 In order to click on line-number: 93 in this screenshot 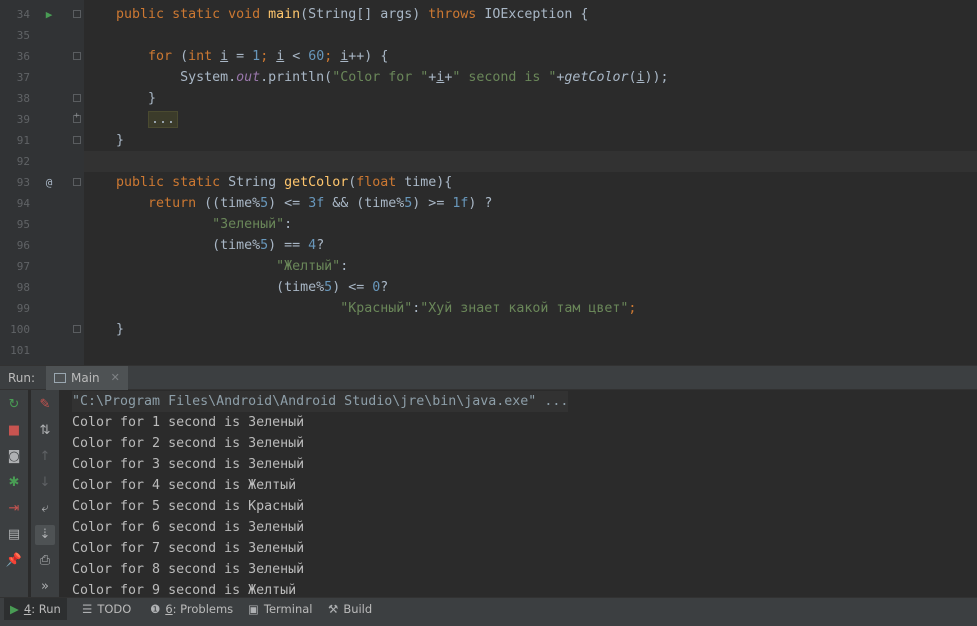, I will do `click(23, 182)`.